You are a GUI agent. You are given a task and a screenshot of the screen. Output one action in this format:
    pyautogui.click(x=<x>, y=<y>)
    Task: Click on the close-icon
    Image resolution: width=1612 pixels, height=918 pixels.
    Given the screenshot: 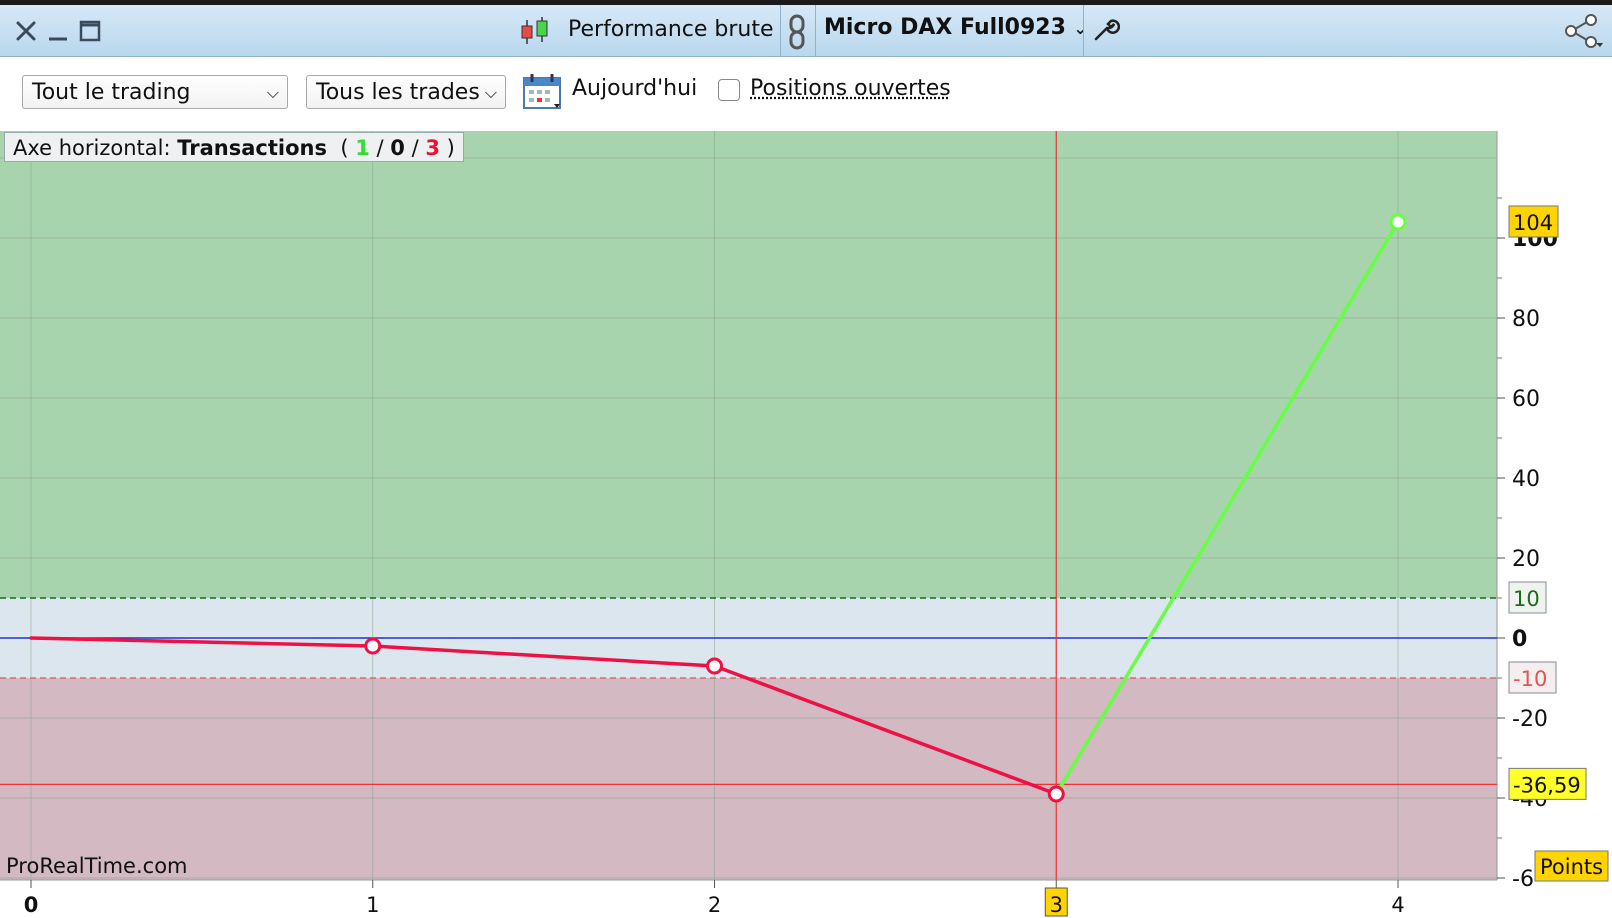 What is the action you would take?
    pyautogui.click(x=26, y=31)
    